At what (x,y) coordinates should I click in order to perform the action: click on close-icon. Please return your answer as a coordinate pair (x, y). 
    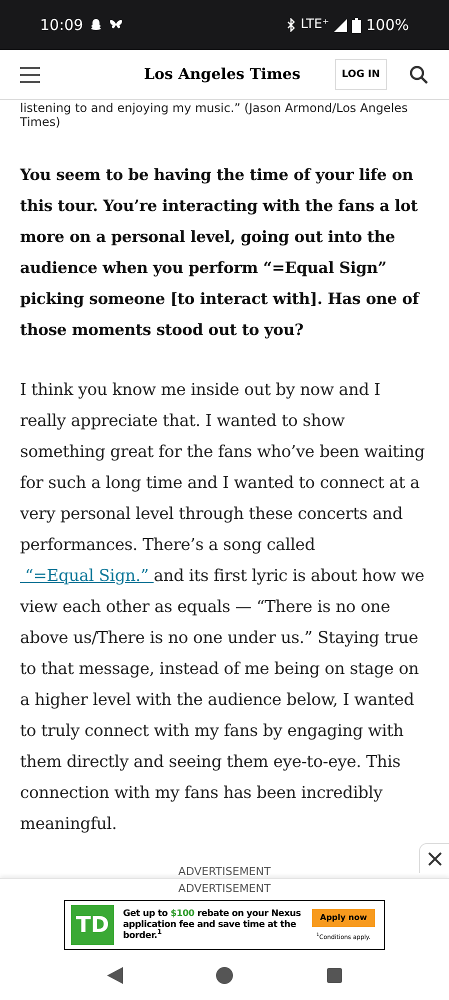
    Looking at the image, I should click on (435, 859).